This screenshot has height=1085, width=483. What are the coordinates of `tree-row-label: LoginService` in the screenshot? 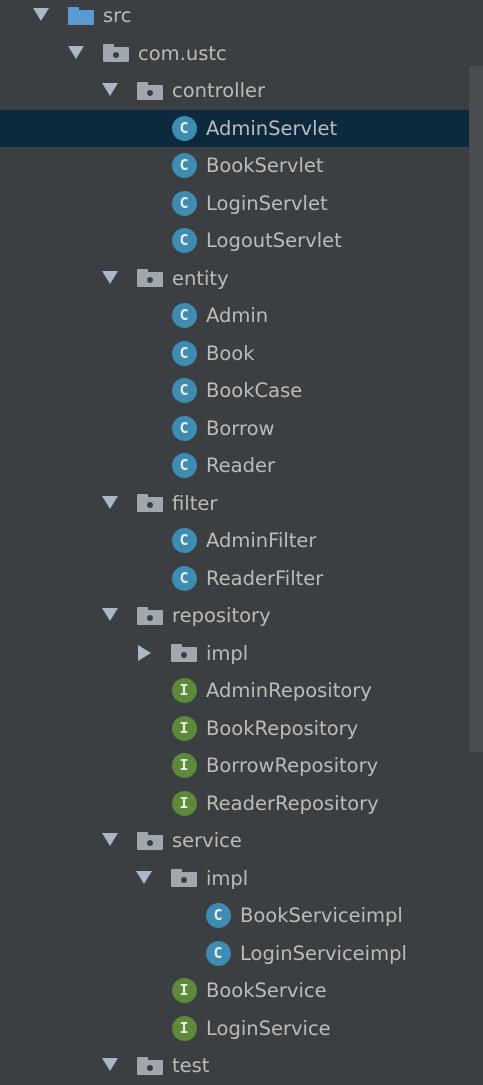 It's located at (268, 1028).